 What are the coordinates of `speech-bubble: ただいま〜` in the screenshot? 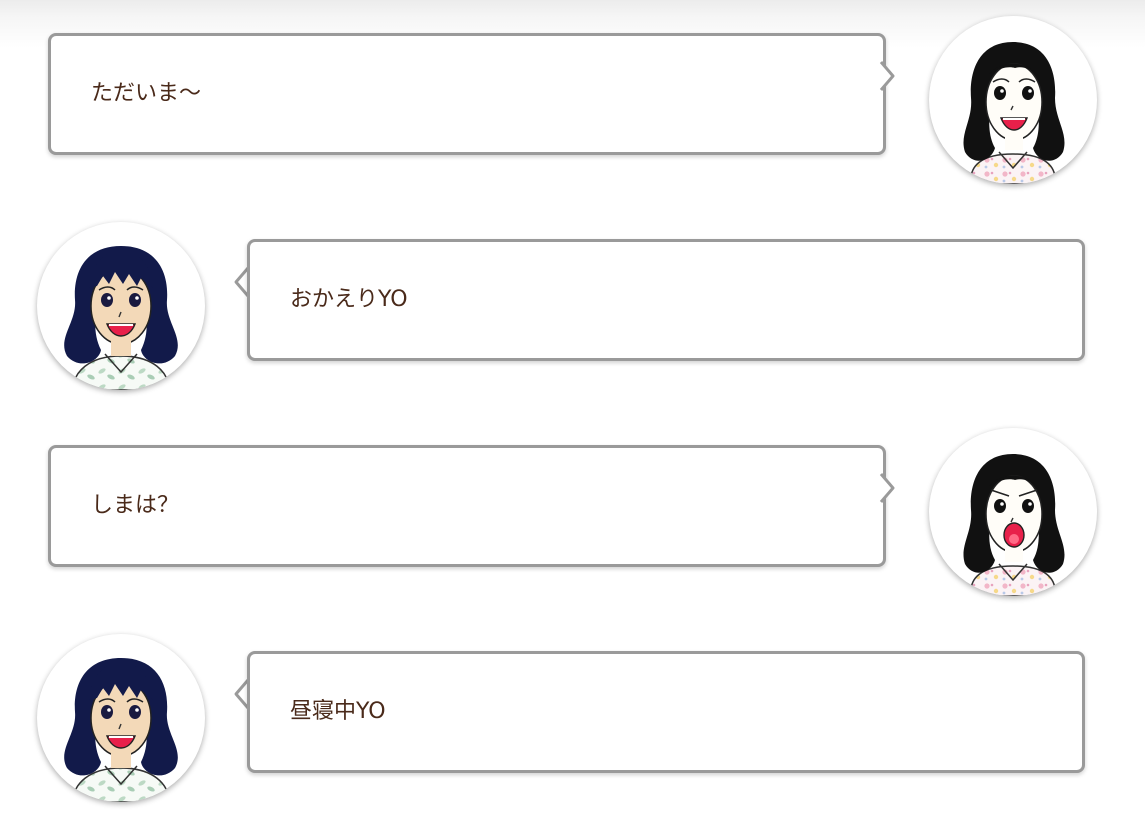 It's located at (467, 94).